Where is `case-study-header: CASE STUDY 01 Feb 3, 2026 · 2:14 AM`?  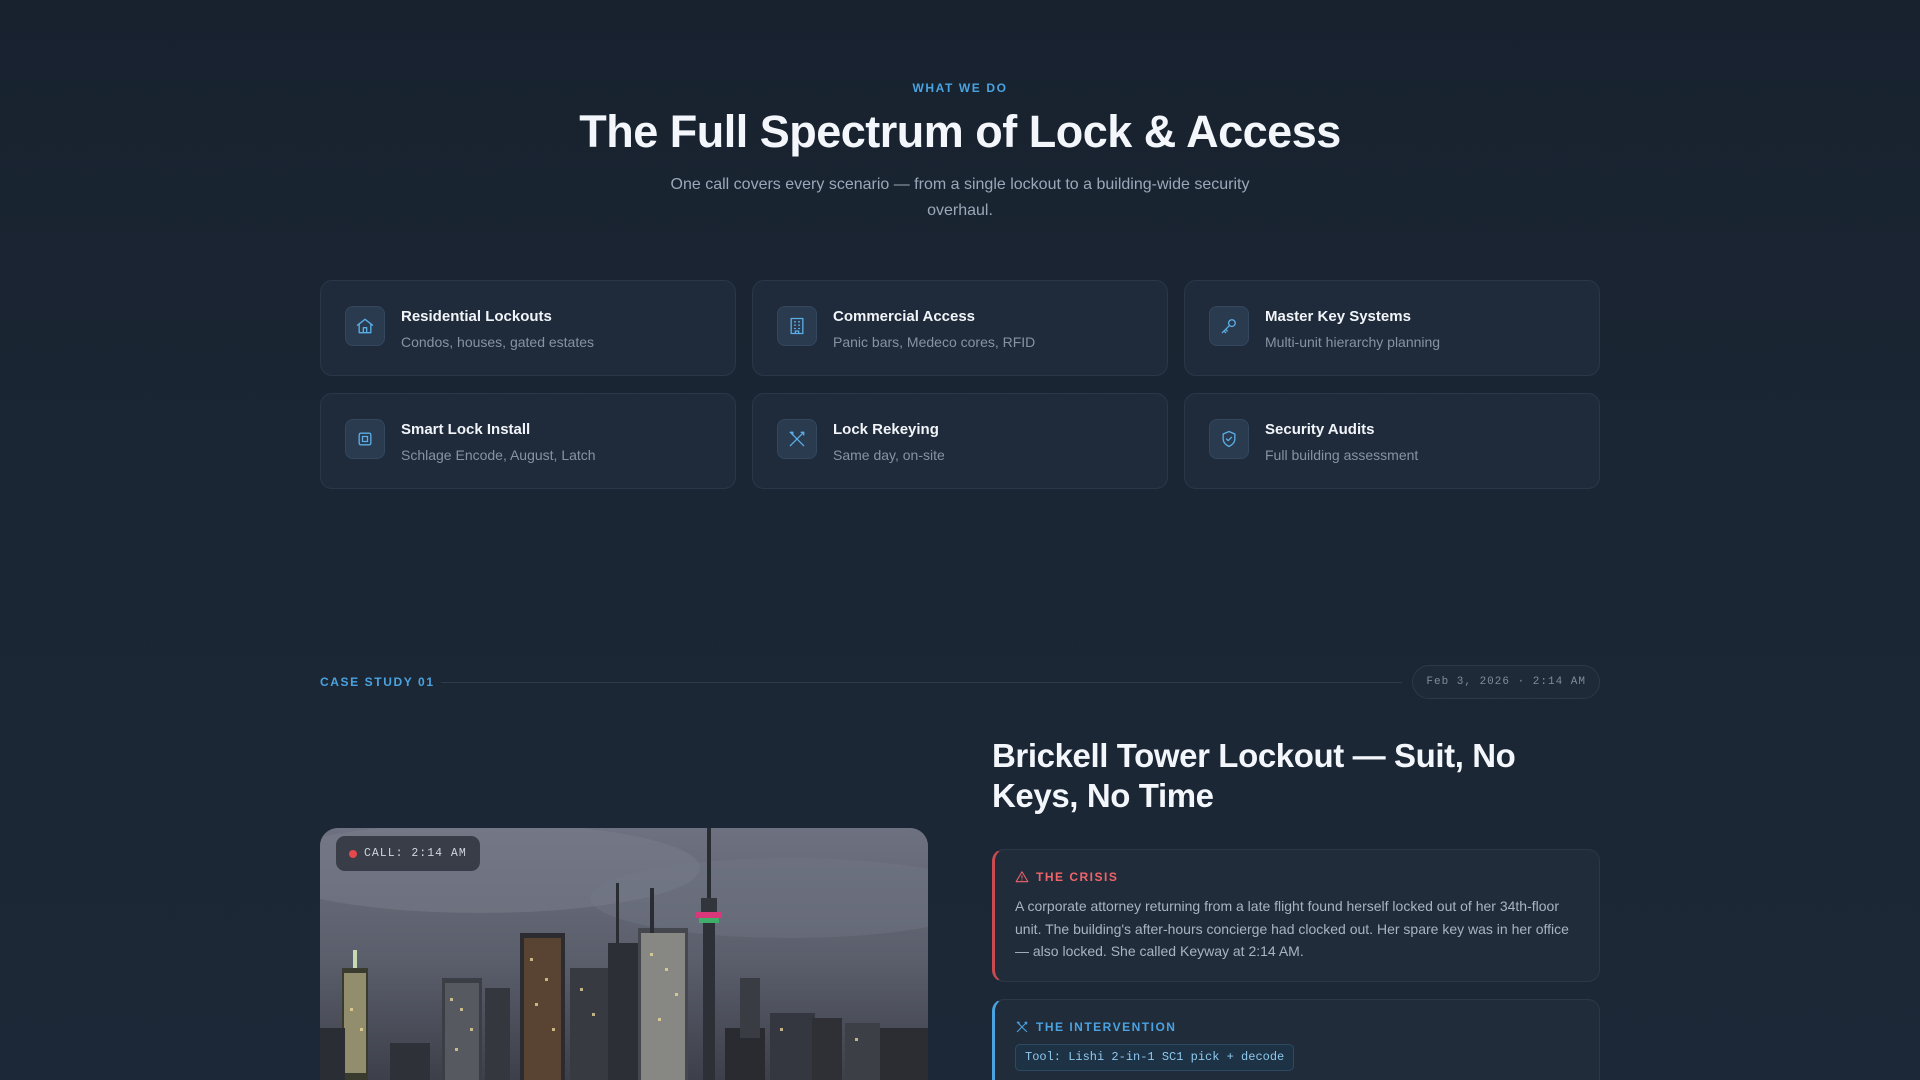 case-study-header: CASE STUDY 01 Feb 3, 2026 · 2:14 AM is located at coordinates (960, 682).